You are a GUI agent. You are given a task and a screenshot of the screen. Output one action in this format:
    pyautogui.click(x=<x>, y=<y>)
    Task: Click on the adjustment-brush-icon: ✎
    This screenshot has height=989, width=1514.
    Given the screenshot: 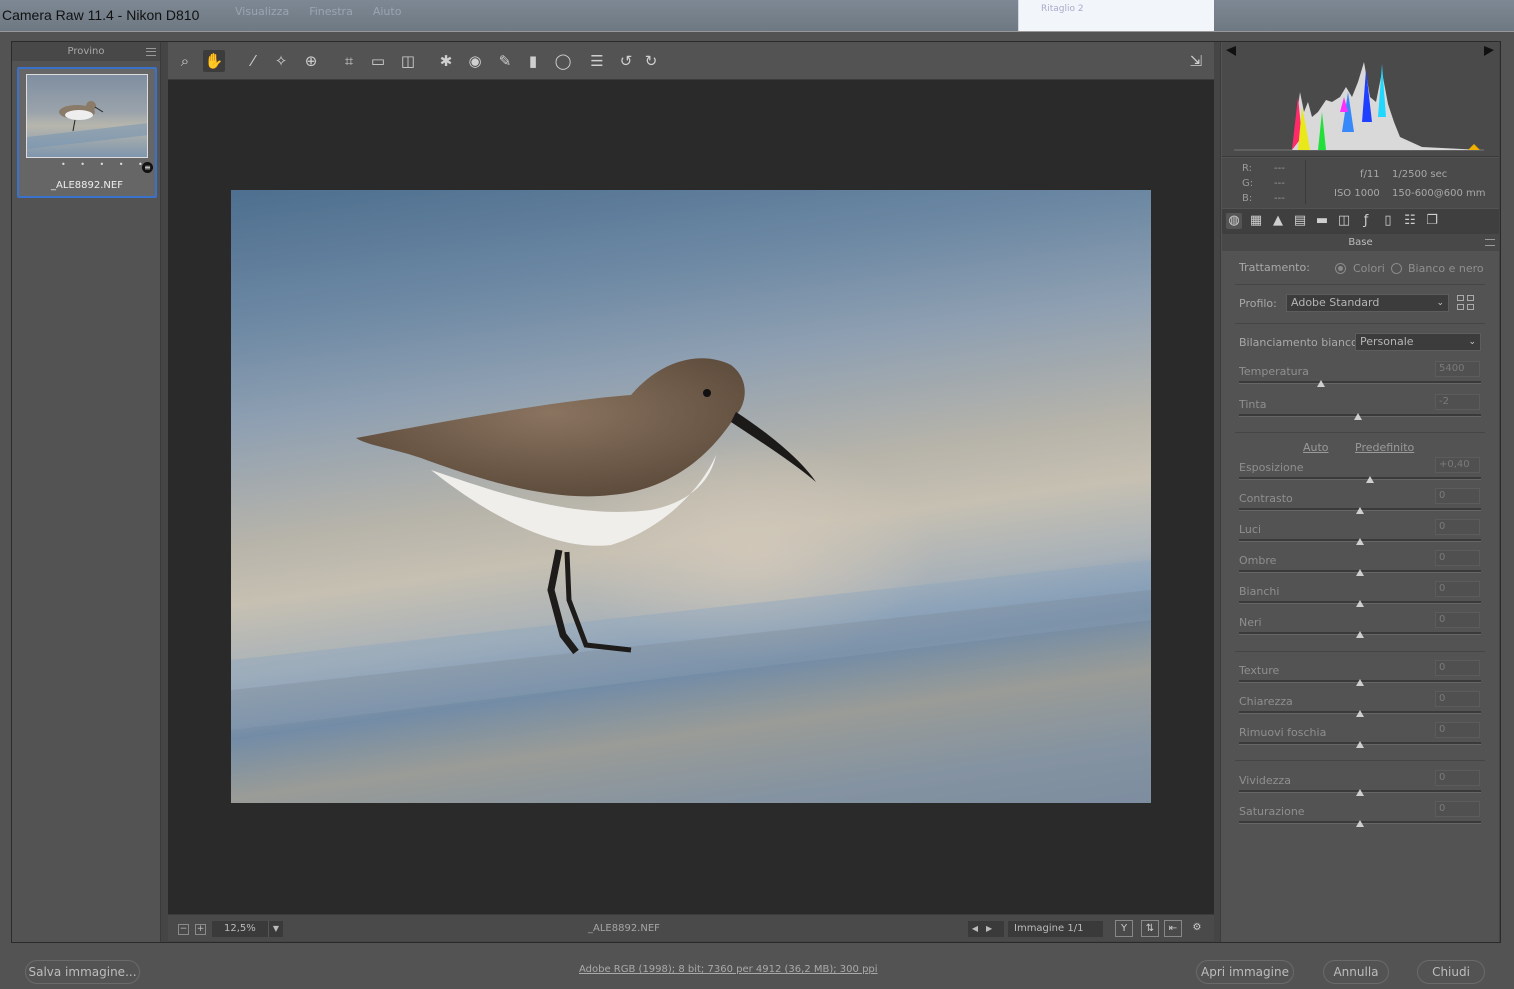 What is the action you would take?
    pyautogui.click(x=505, y=61)
    